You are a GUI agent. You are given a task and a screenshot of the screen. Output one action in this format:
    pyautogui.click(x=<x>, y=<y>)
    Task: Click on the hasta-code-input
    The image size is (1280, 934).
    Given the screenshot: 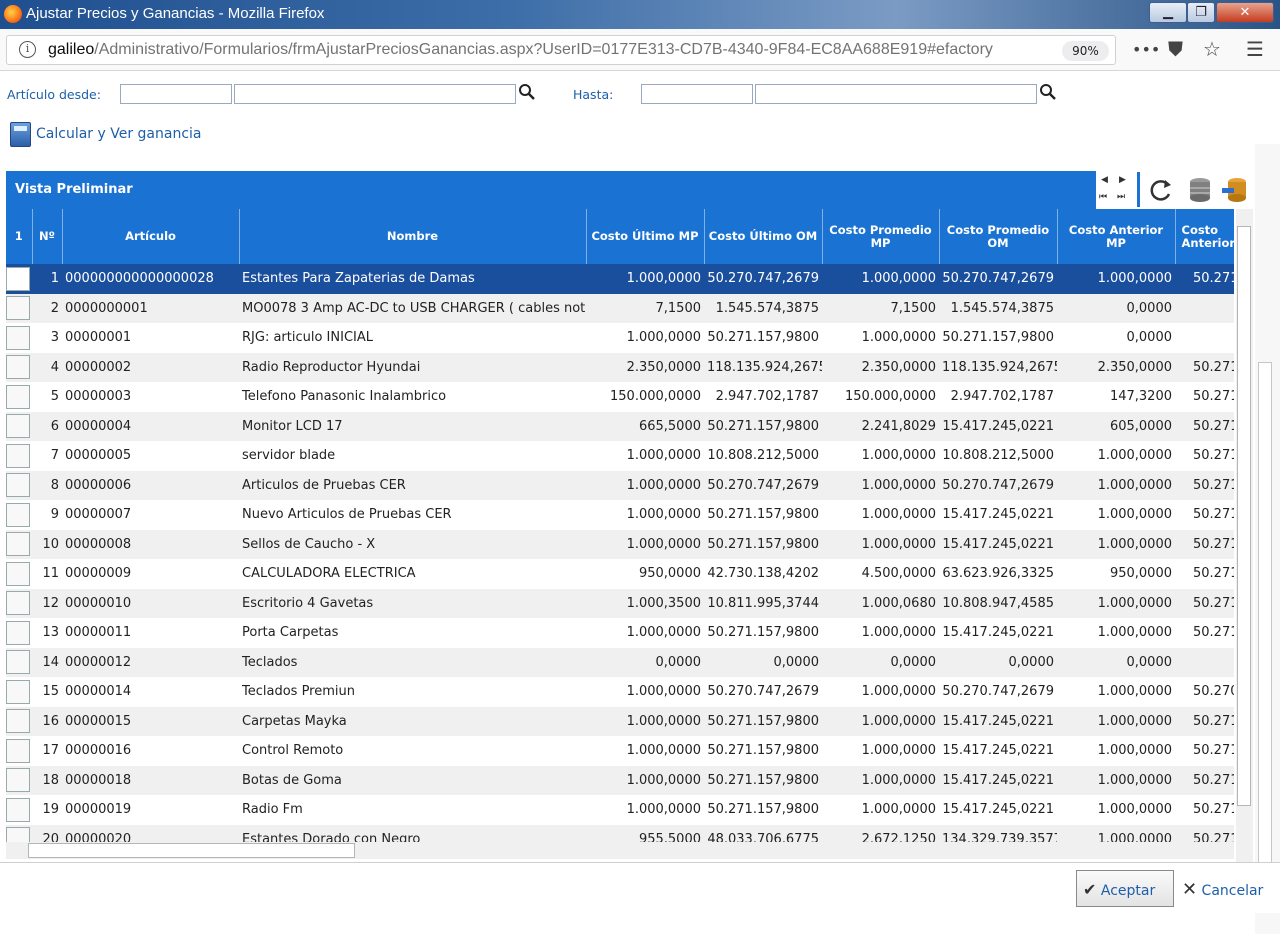 What is the action you would take?
    pyautogui.click(x=697, y=94)
    